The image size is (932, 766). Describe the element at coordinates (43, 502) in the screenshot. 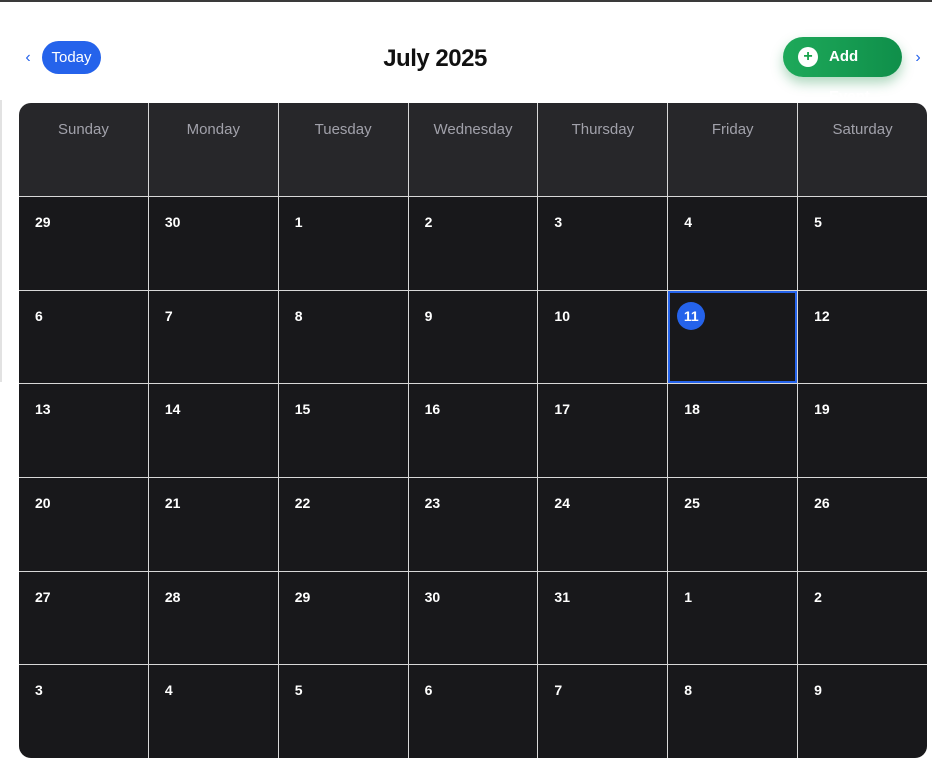

I see `day-number: 20` at that location.